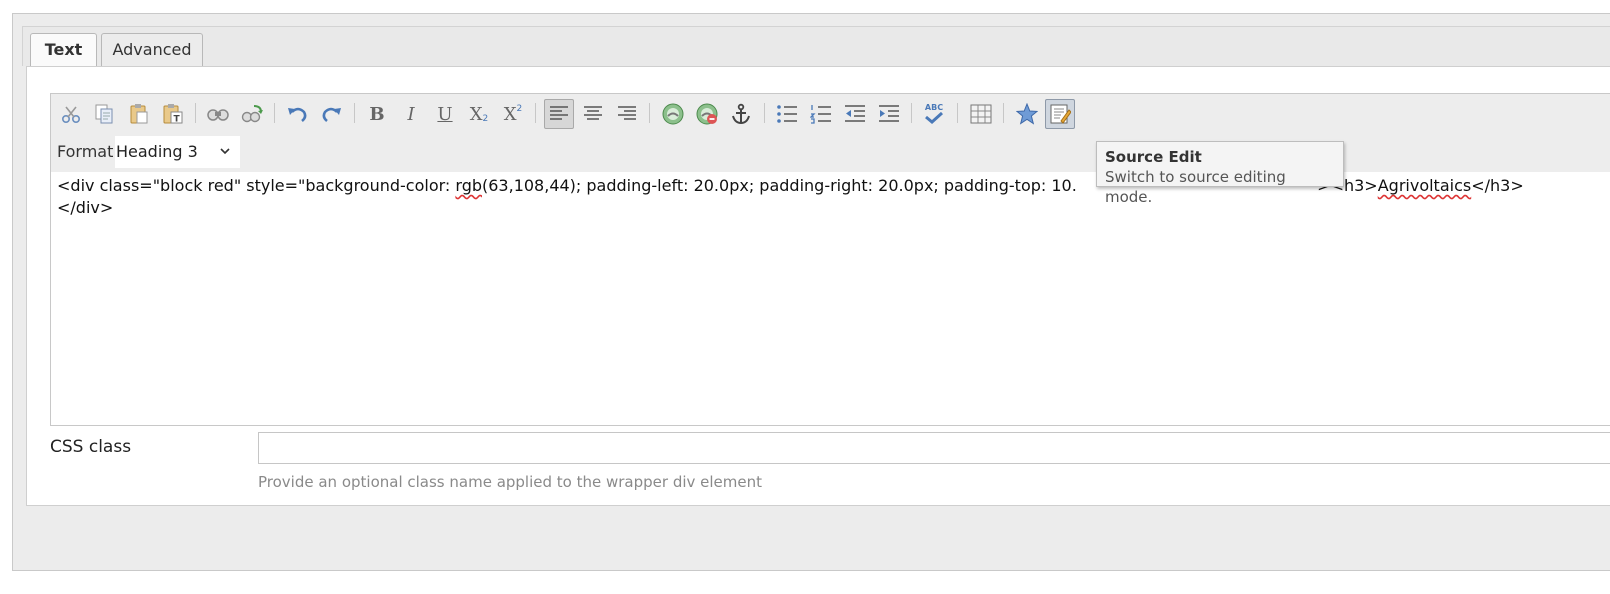  I want to click on align-center-icon, so click(593, 114).